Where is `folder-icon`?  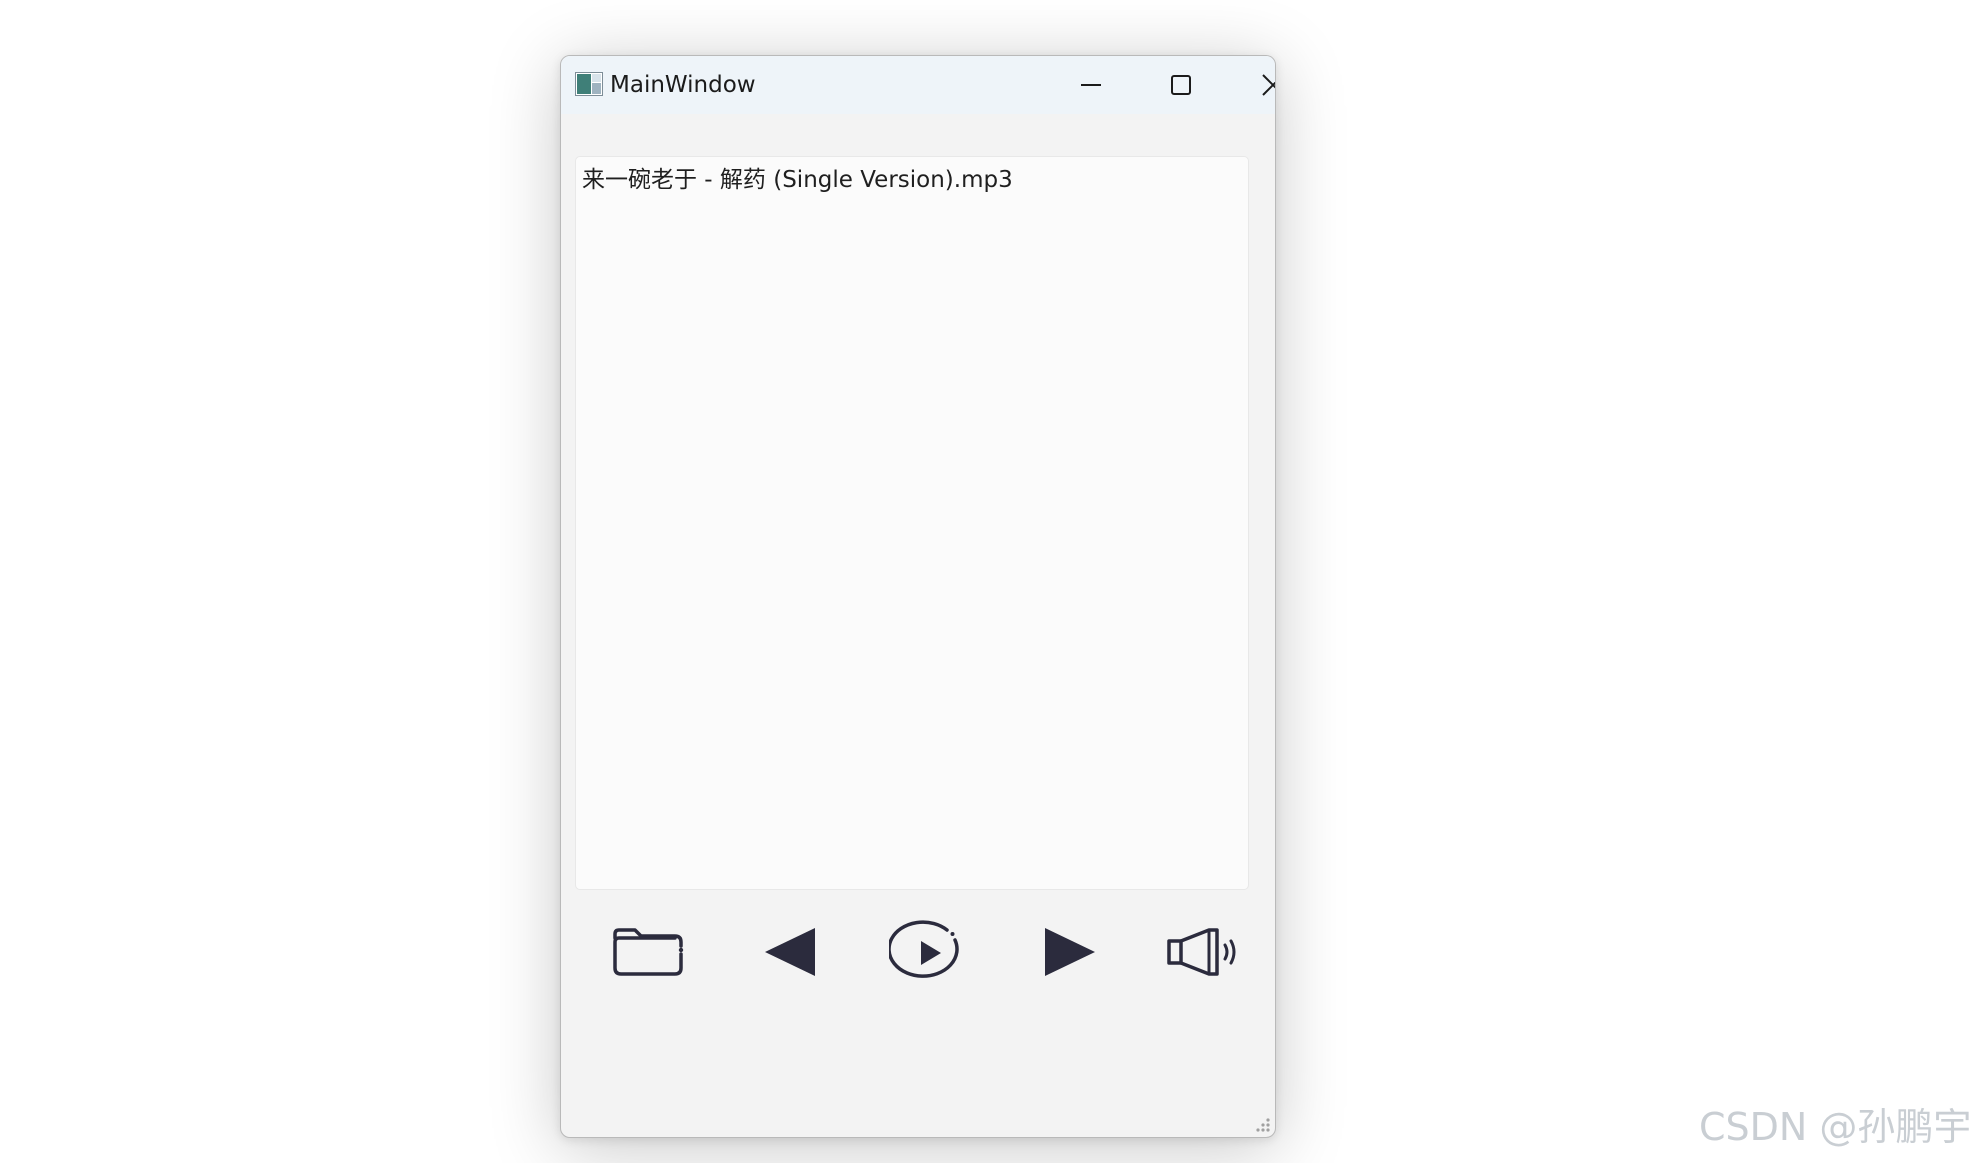
folder-icon is located at coordinates (648, 952).